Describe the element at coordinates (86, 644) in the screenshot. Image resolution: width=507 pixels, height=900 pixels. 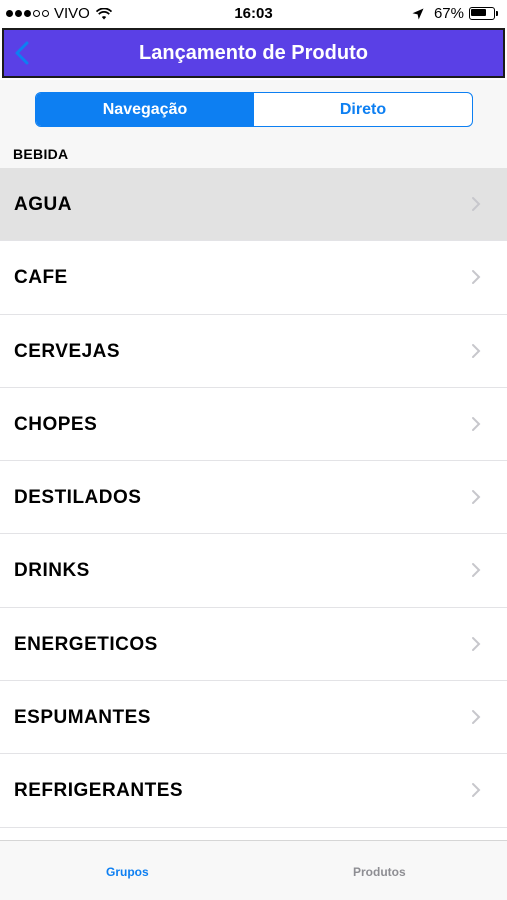
I see `list-item-label: ENERGETICOS` at that location.